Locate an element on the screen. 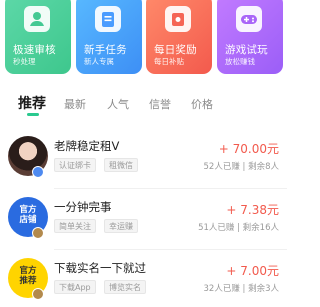 This screenshot has width=320, height=307. feature-card-subtitle: 秒处理 is located at coordinates (24, 61).